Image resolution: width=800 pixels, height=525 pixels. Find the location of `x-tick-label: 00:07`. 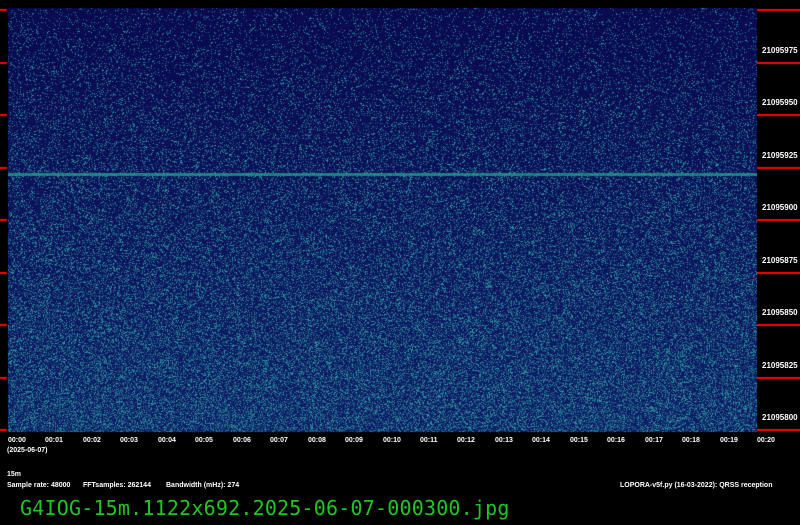

x-tick-label: 00:07 is located at coordinates (279, 440).